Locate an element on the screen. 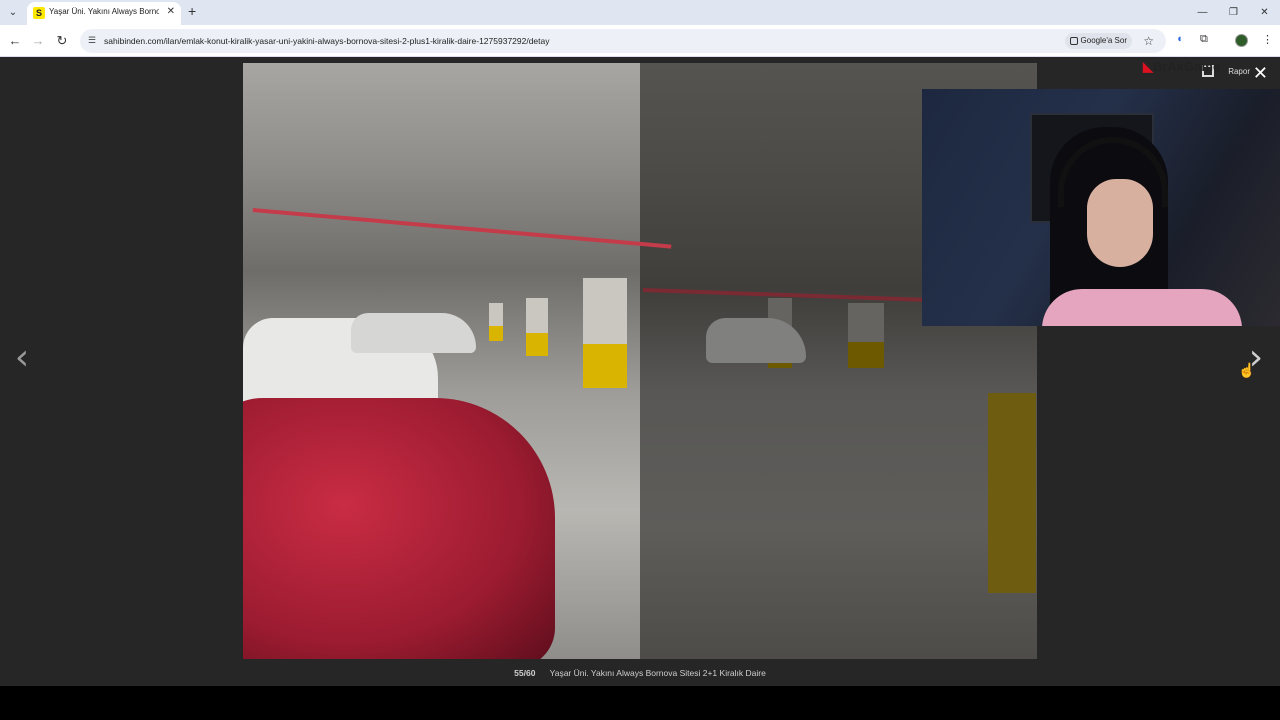 The image size is (1280, 720). yellow-pillar-edge is located at coordinates (1012, 493).